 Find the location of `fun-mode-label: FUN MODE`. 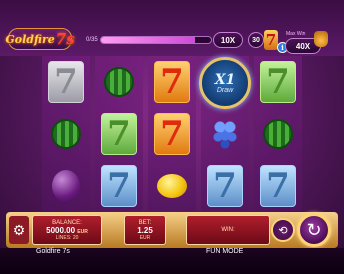

fun-mode-label: FUN MODE is located at coordinates (225, 251).